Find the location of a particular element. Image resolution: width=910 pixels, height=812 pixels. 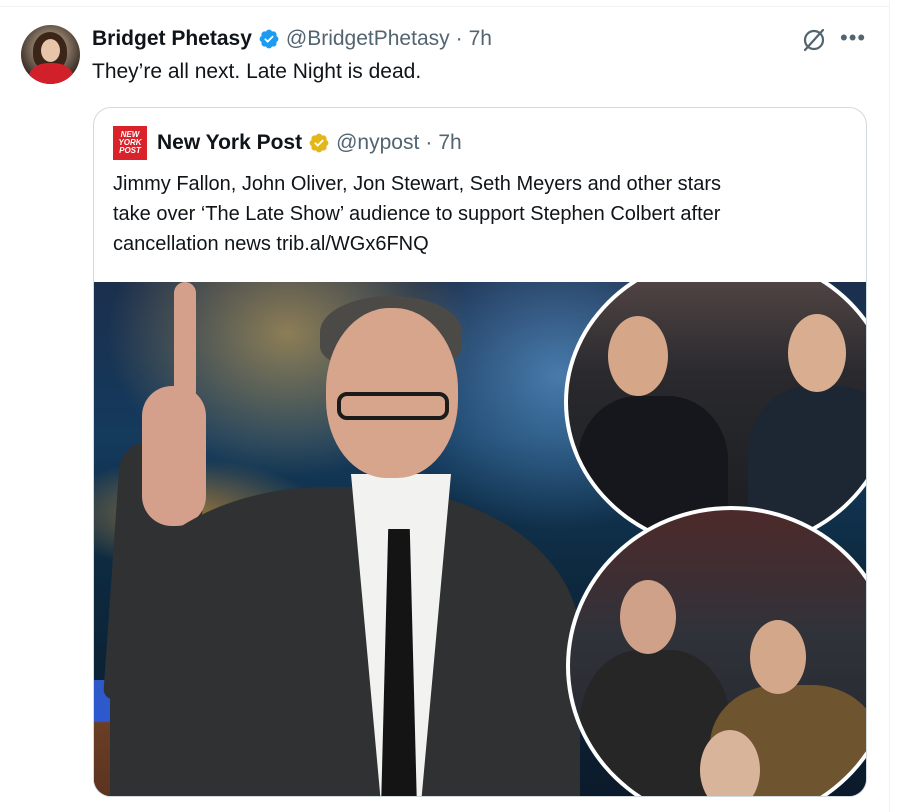

avatar is located at coordinates (50, 54).